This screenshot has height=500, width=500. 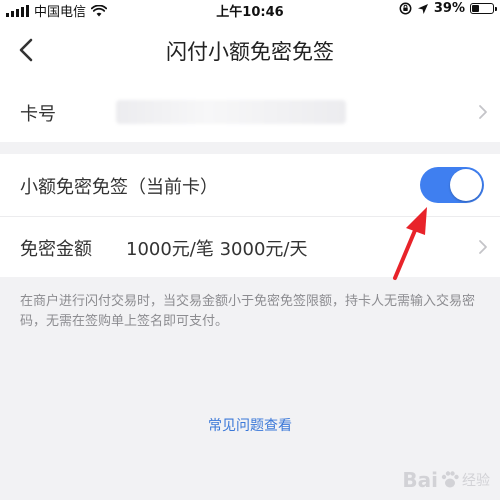 What do you see at coordinates (476, 481) in the screenshot?
I see `watermark-suffix: 经验` at bounding box center [476, 481].